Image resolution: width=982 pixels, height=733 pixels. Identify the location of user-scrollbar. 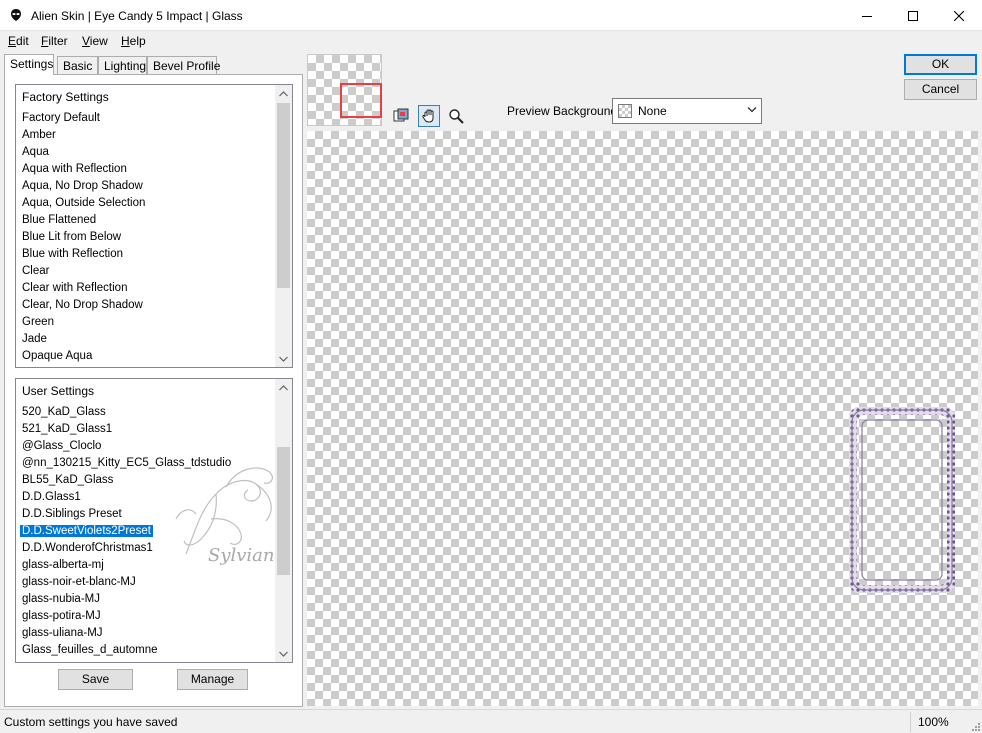
(283, 520).